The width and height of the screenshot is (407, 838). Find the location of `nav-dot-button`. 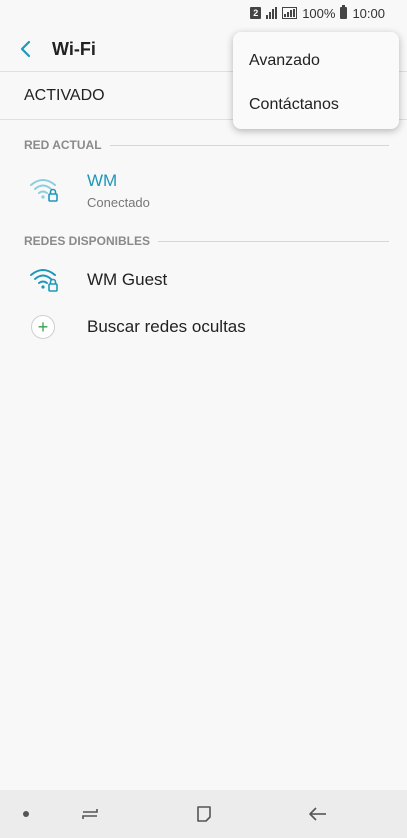

nav-dot-button is located at coordinates (26, 814).